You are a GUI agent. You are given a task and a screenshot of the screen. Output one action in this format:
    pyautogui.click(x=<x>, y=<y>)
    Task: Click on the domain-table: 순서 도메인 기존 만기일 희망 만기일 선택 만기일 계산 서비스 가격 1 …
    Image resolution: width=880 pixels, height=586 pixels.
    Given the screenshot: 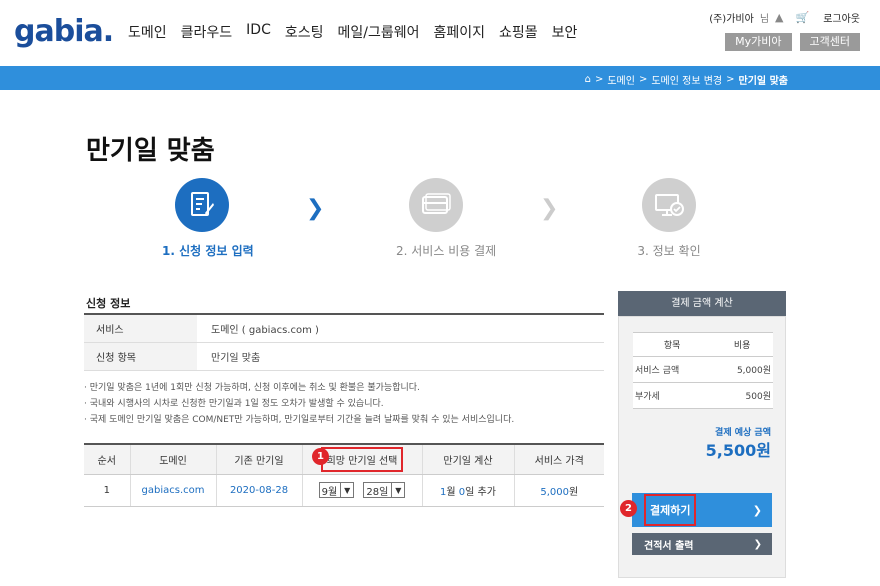 What is the action you would take?
    pyautogui.click(x=344, y=475)
    